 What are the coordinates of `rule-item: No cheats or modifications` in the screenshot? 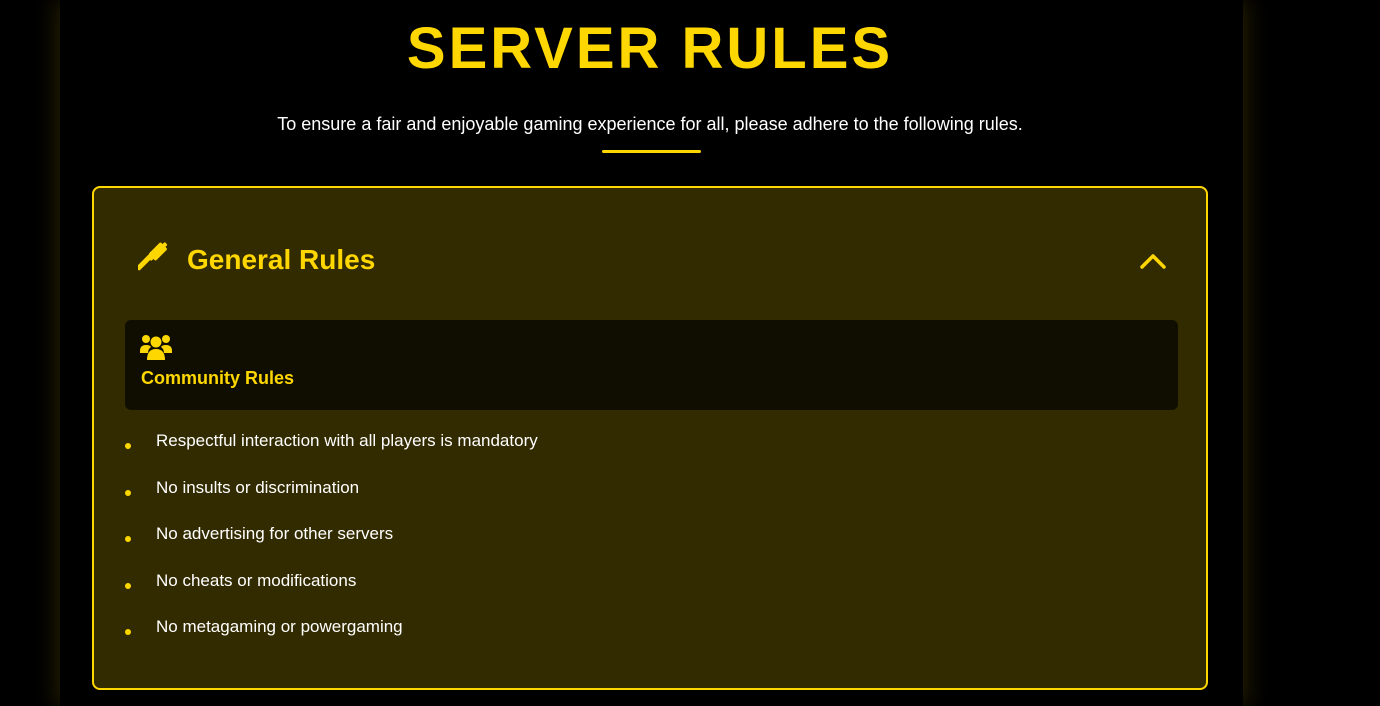 It's located at (331, 589).